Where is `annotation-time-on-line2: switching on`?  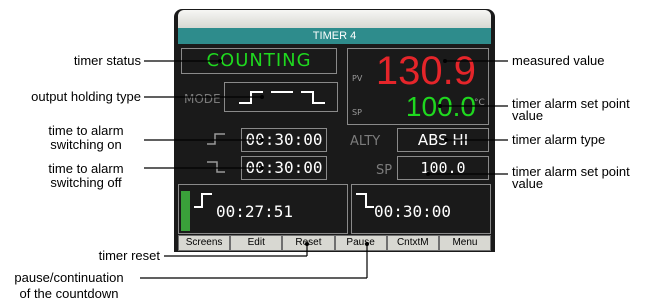
annotation-time-on-line2: switching on is located at coordinates (86, 144).